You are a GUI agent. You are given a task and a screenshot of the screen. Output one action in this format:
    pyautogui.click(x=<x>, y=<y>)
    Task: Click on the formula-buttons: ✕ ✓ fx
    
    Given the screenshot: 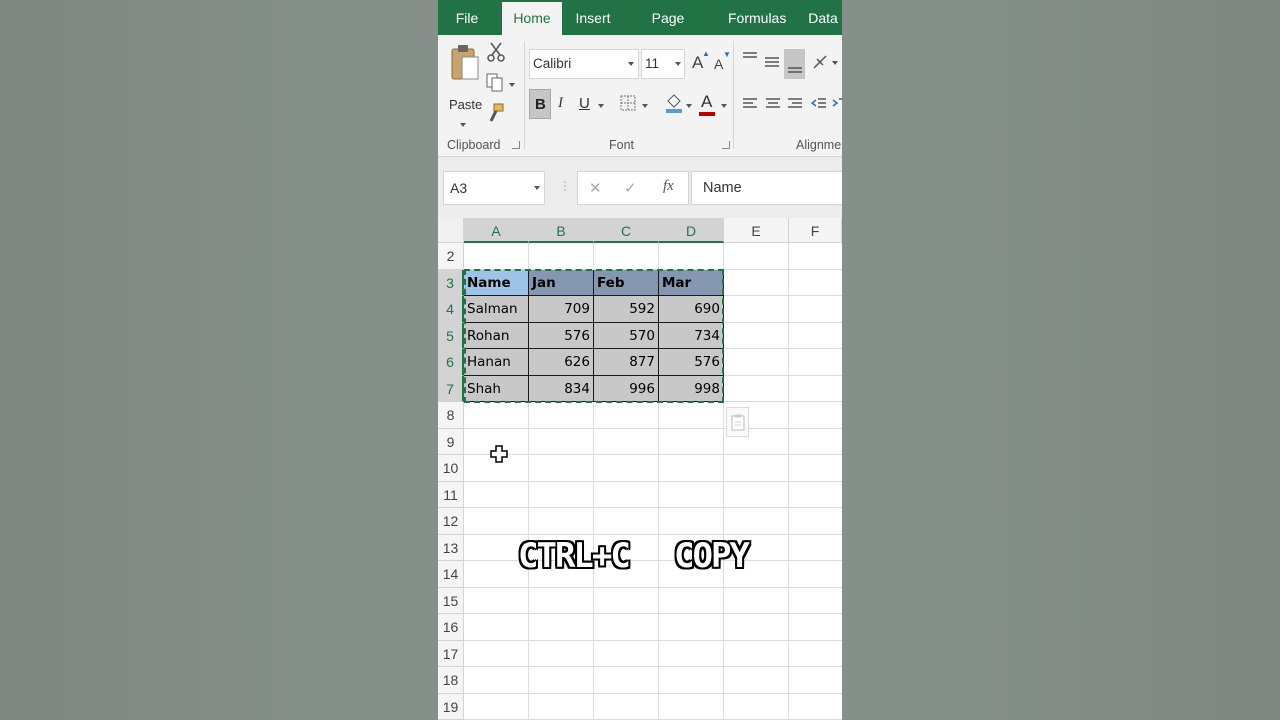 What is the action you would take?
    pyautogui.click(x=633, y=188)
    